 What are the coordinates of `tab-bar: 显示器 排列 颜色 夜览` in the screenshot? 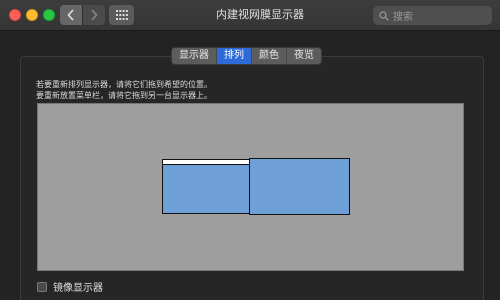 It's located at (246, 56).